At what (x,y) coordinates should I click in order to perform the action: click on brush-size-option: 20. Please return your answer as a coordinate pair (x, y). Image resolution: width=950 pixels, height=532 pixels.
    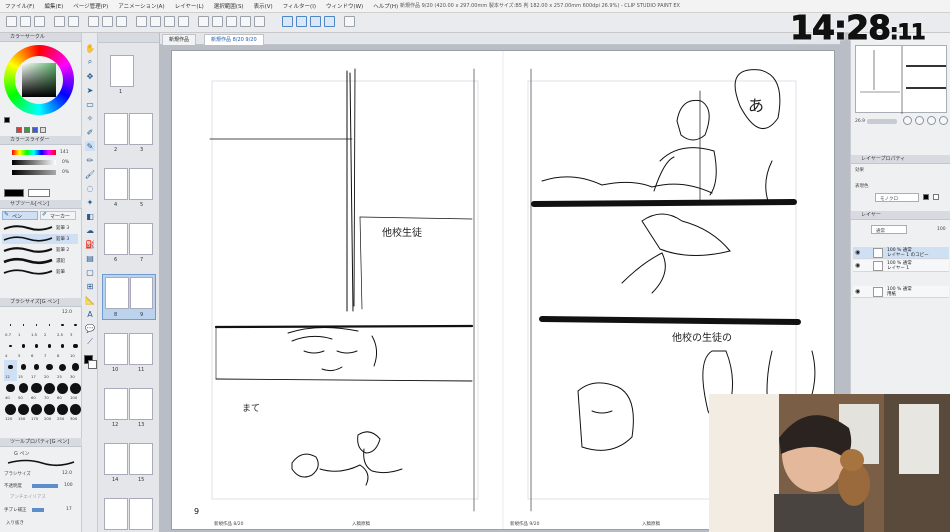
    Looking at the image, I should click on (49, 370).